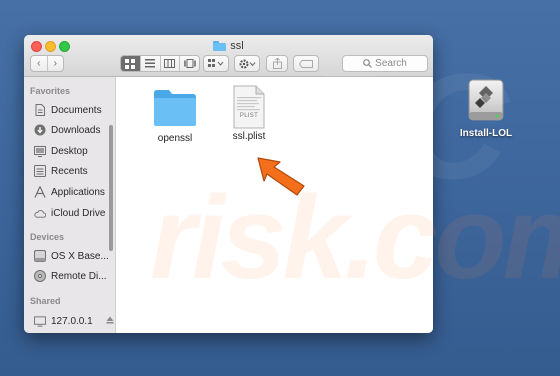 Image resolution: width=560 pixels, height=376 pixels. What do you see at coordinates (237, 46) in the screenshot?
I see `window-title-text: ssl` at bounding box center [237, 46].